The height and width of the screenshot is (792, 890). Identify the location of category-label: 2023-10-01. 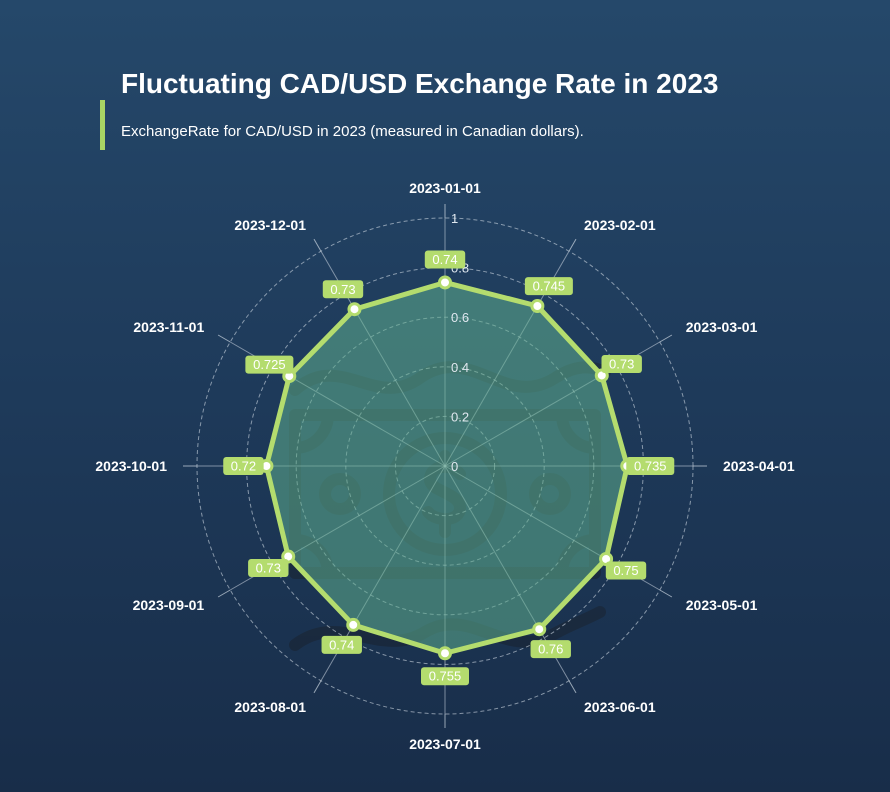
(131, 466).